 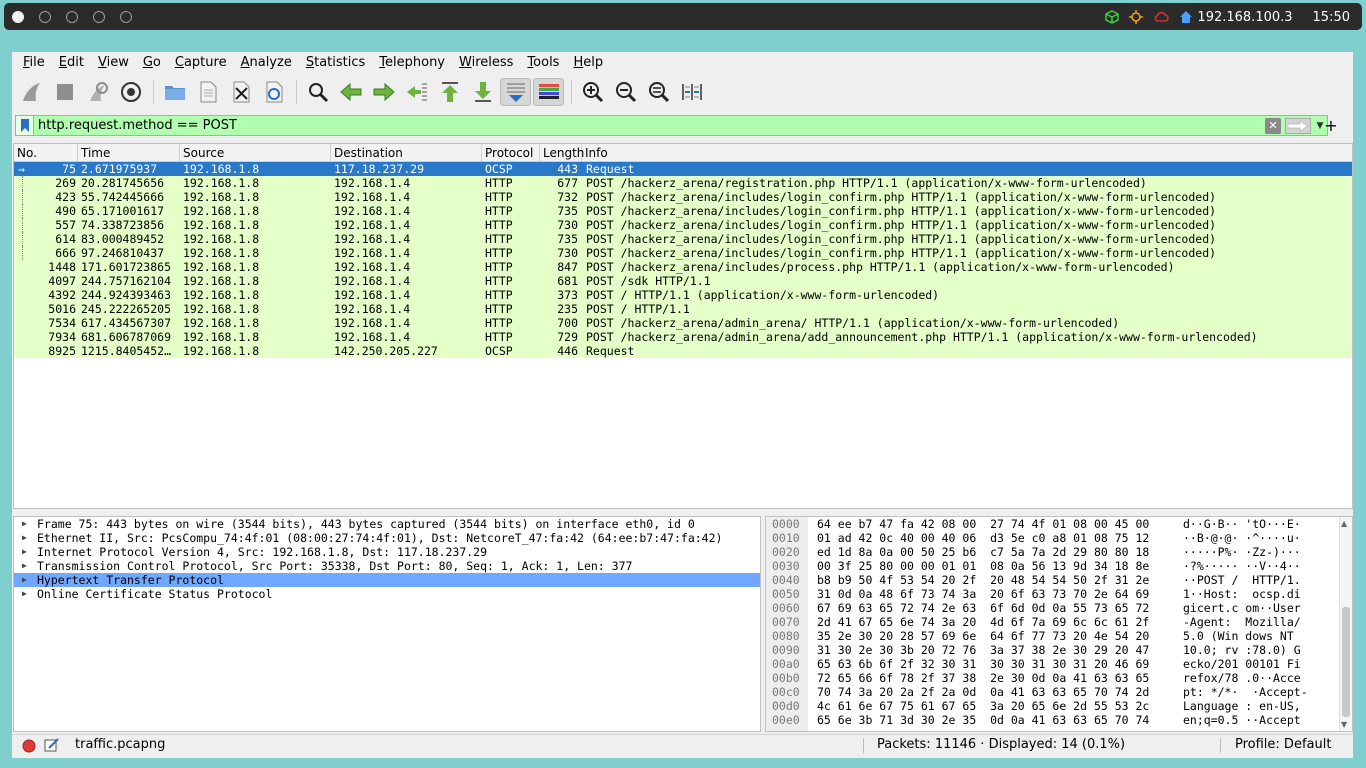 I want to click on first-packet-button, so click(x=449, y=92).